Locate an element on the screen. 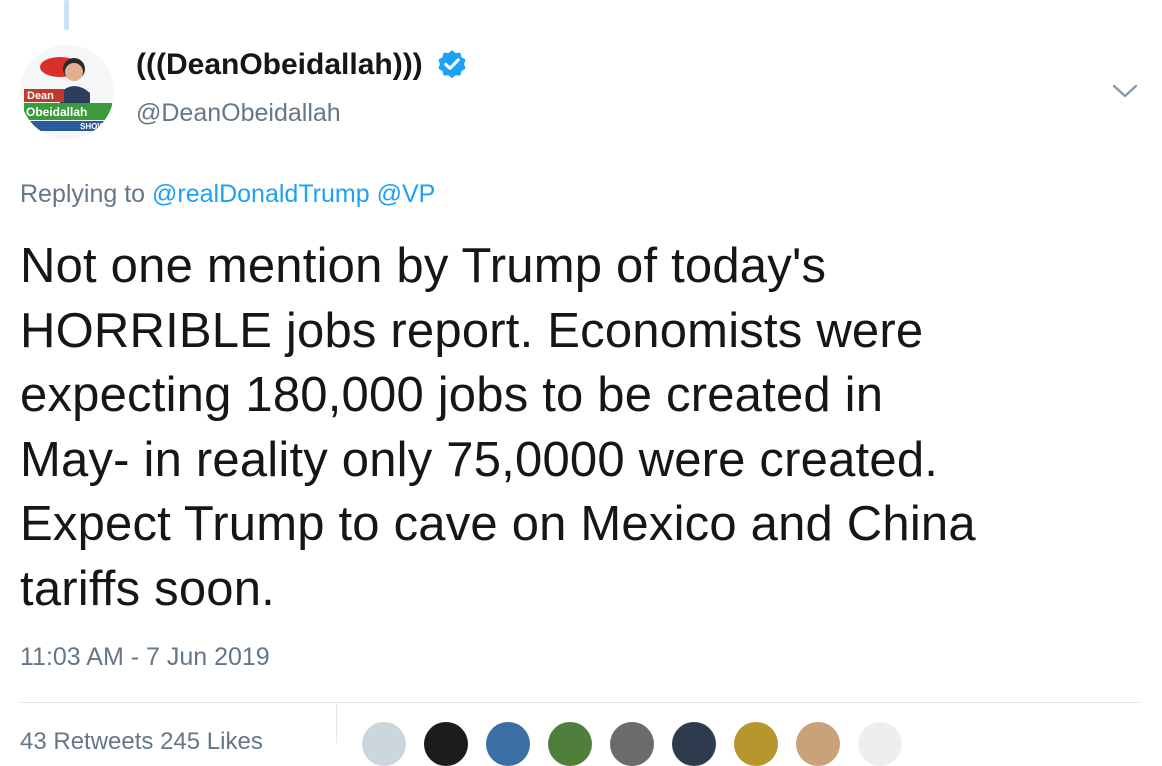 Image resolution: width=1162 pixels, height=766 pixels. stats-divider is located at coordinates (580, 702).